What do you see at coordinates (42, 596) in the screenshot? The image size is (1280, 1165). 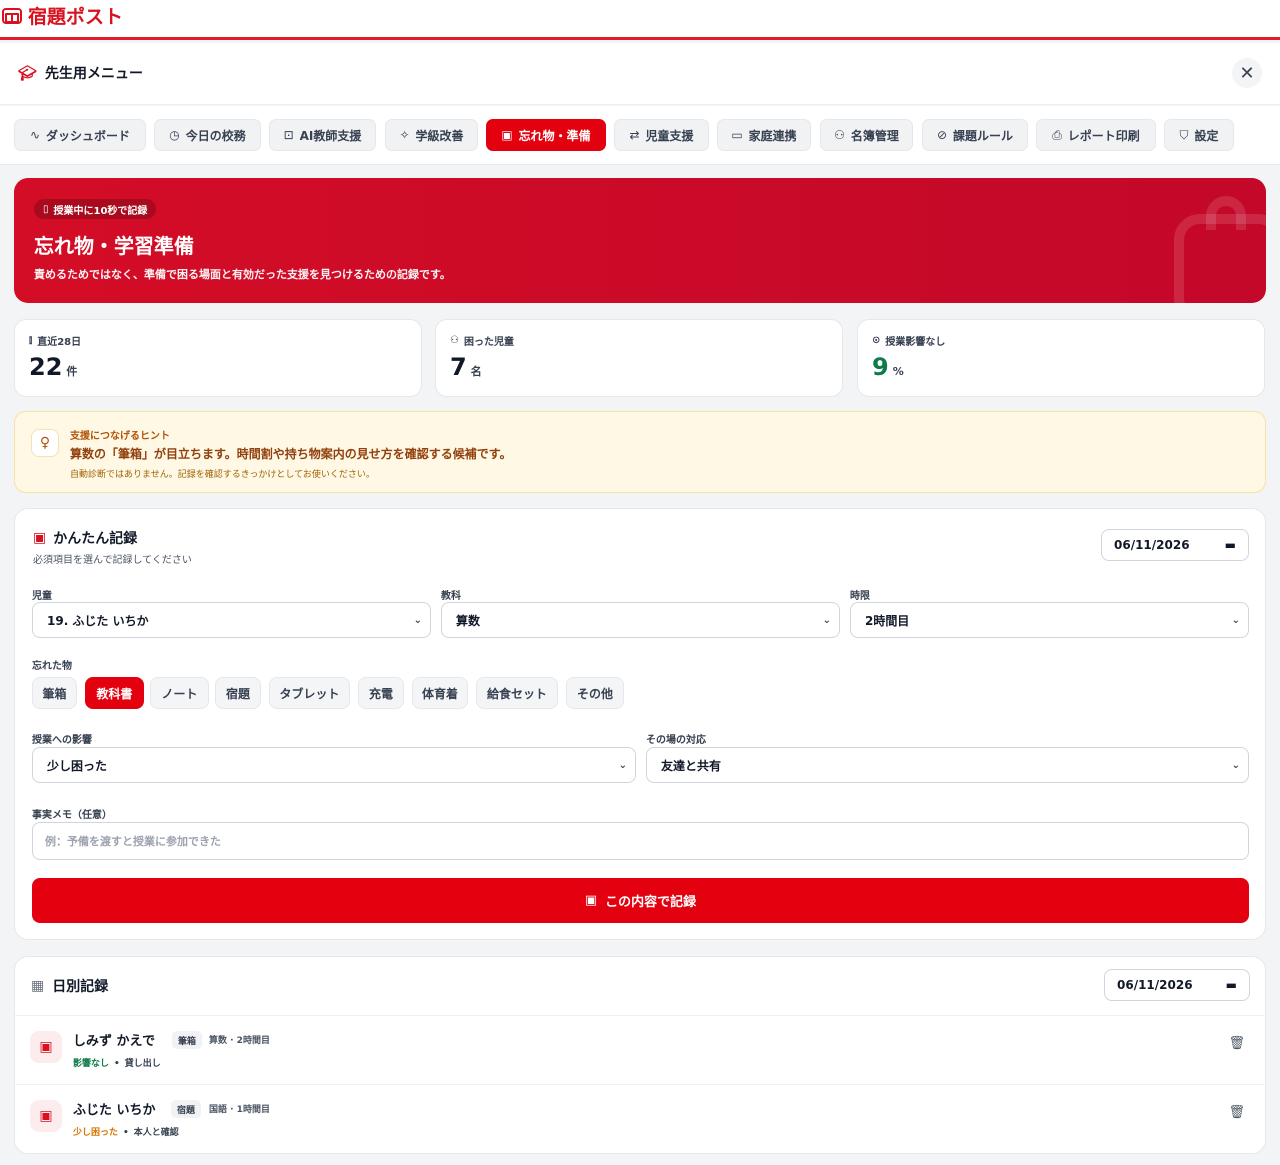 I see `student-label: 児童` at bounding box center [42, 596].